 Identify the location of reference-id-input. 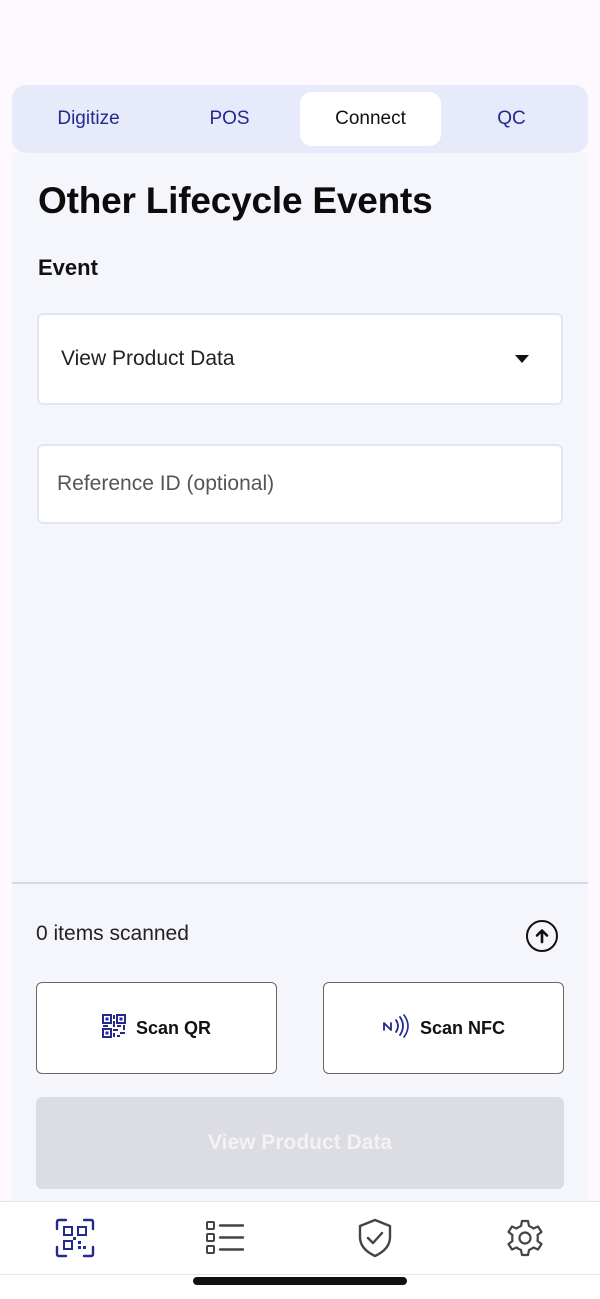
(300, 484).